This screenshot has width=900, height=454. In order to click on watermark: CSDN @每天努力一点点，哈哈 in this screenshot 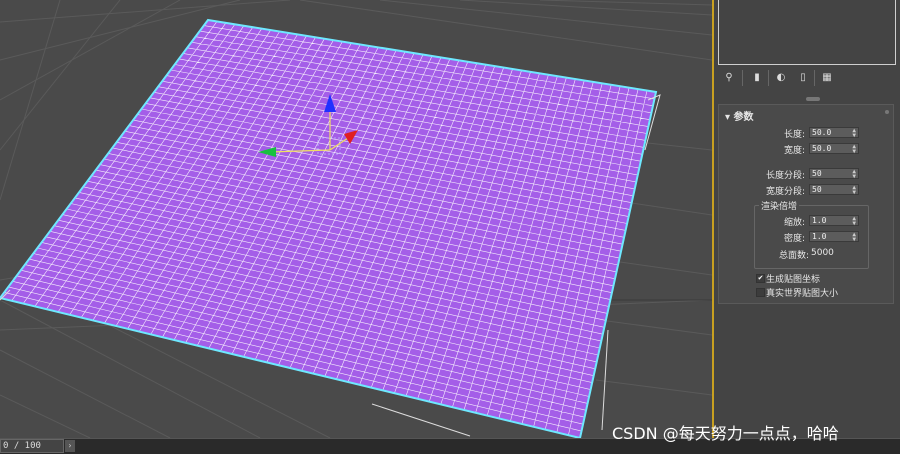, I will do `click(725, 433)`.